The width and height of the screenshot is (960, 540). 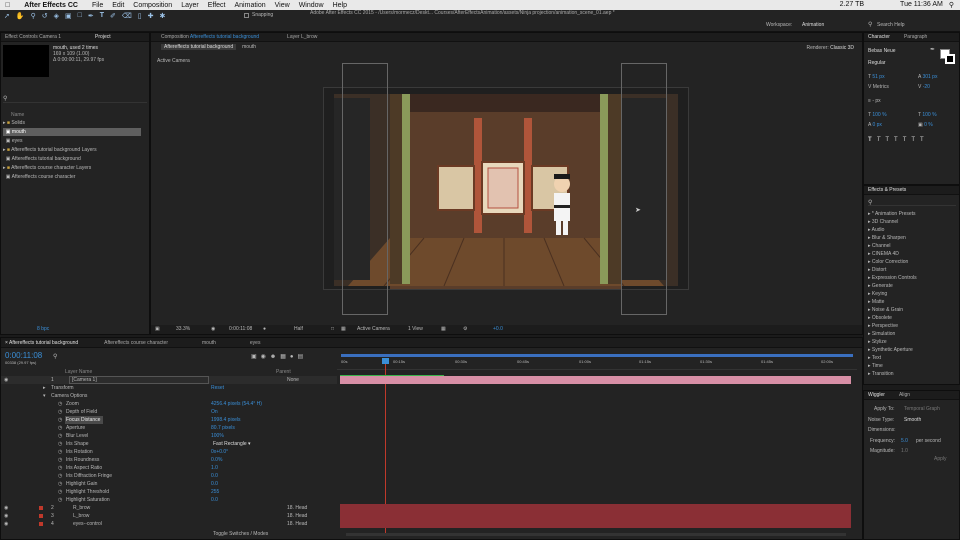 I want to click on prop-row: ◷ Iris Rotation 0x+0.0°, so click(x=169, y=452).